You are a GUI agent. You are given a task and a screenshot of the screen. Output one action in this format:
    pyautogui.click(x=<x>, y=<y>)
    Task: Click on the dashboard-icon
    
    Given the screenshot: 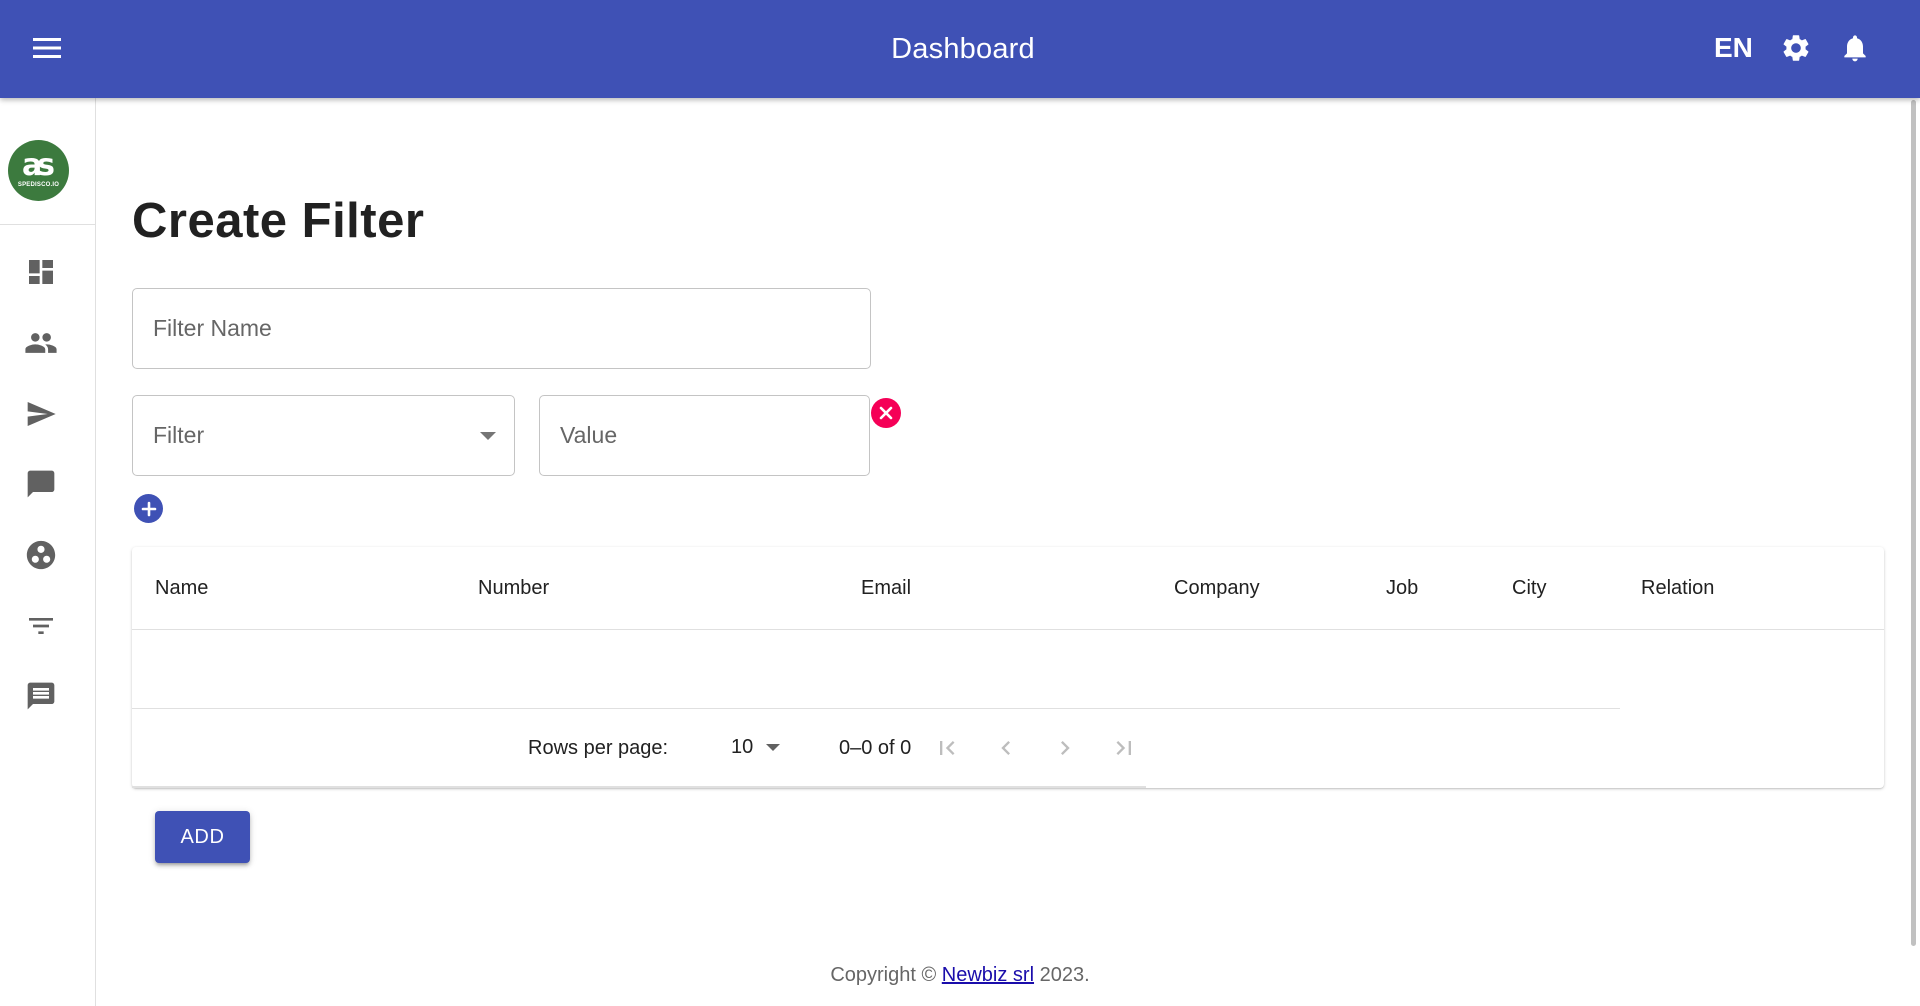 What is the action you would take?
    pyautogui.click(x=41, y=272)
    